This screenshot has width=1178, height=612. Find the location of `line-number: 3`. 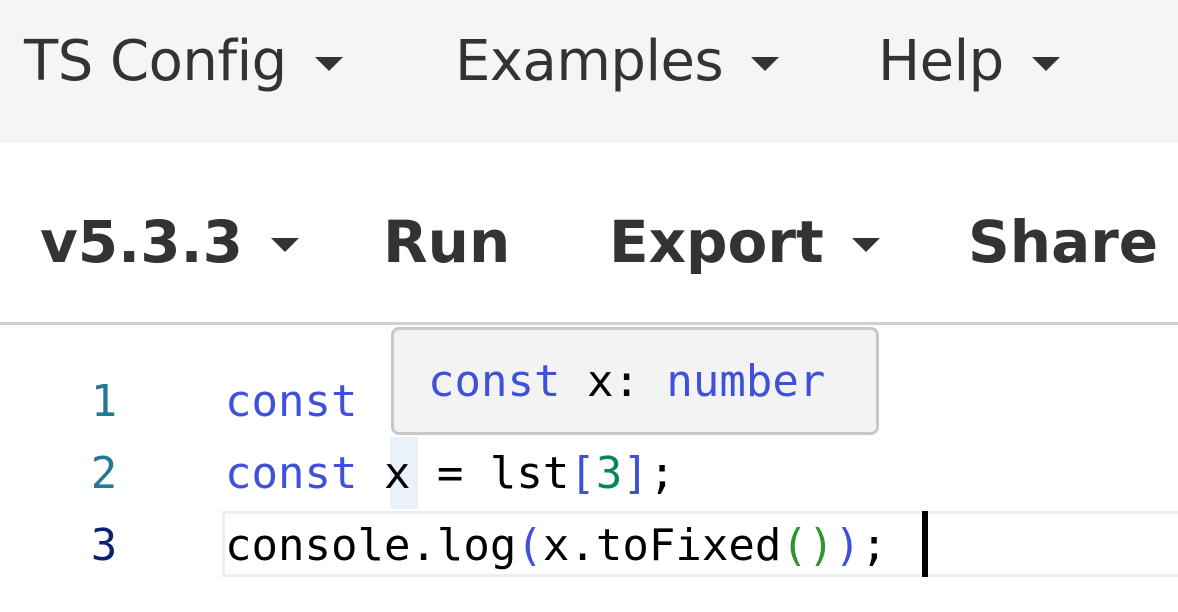

line-number: 3 is located at coordinates (104, 545).